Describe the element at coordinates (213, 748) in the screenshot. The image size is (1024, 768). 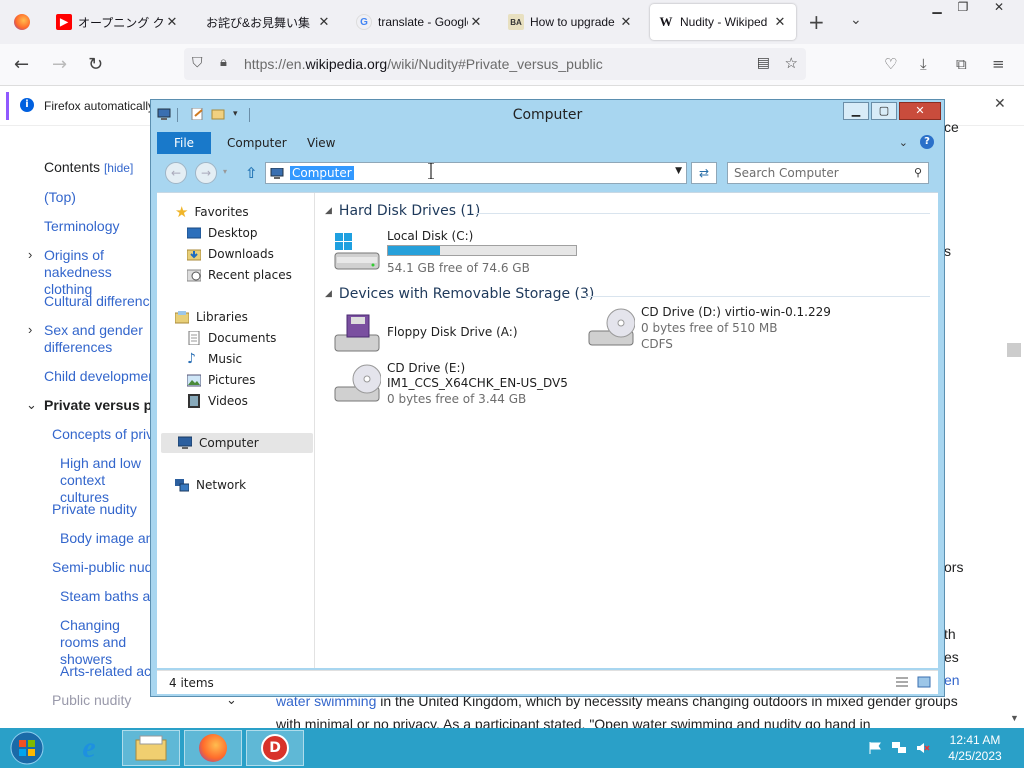
I see `taskbar-firefox` at that location.